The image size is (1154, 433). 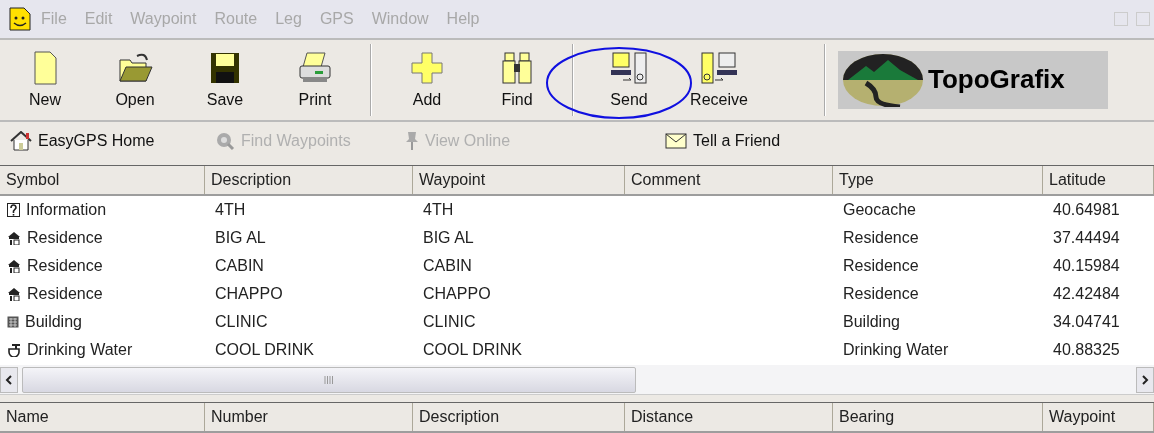 I want to click on toolbar-button: Receive, so click(x=719, y=79).